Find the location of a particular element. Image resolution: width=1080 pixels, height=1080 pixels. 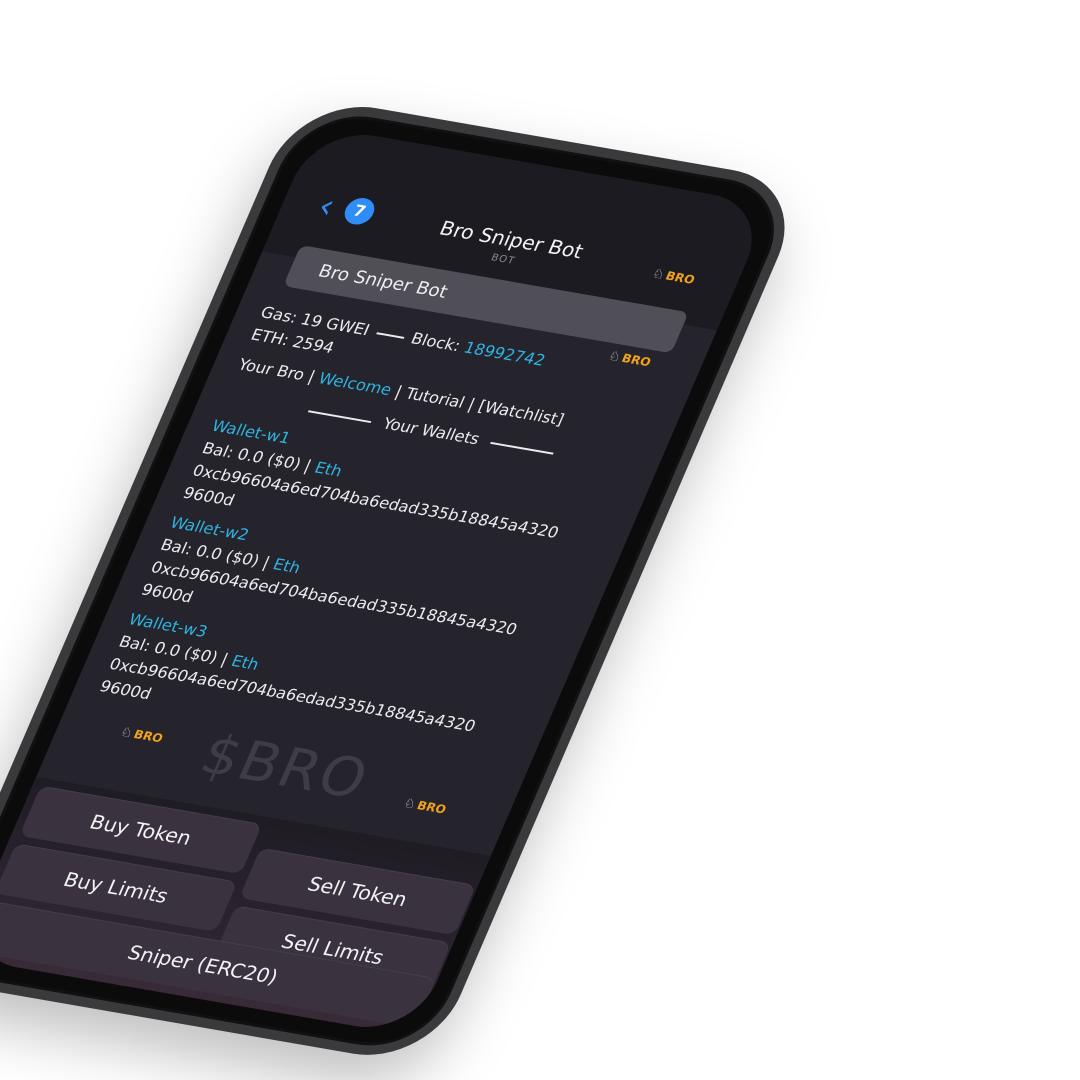

block-label: Block: is located at coordinates (436, 341).